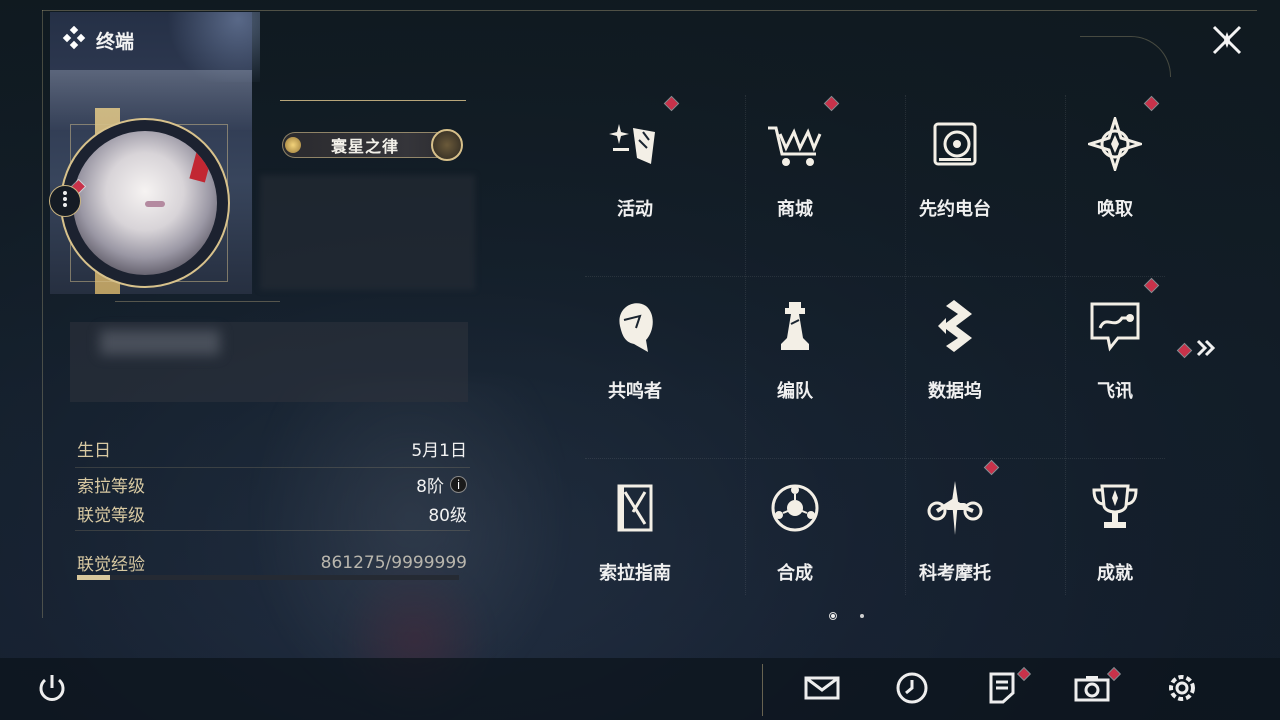 The width and height of the screenshot is (1280, 720). I want to click on blurred-text, so click(160, 342).